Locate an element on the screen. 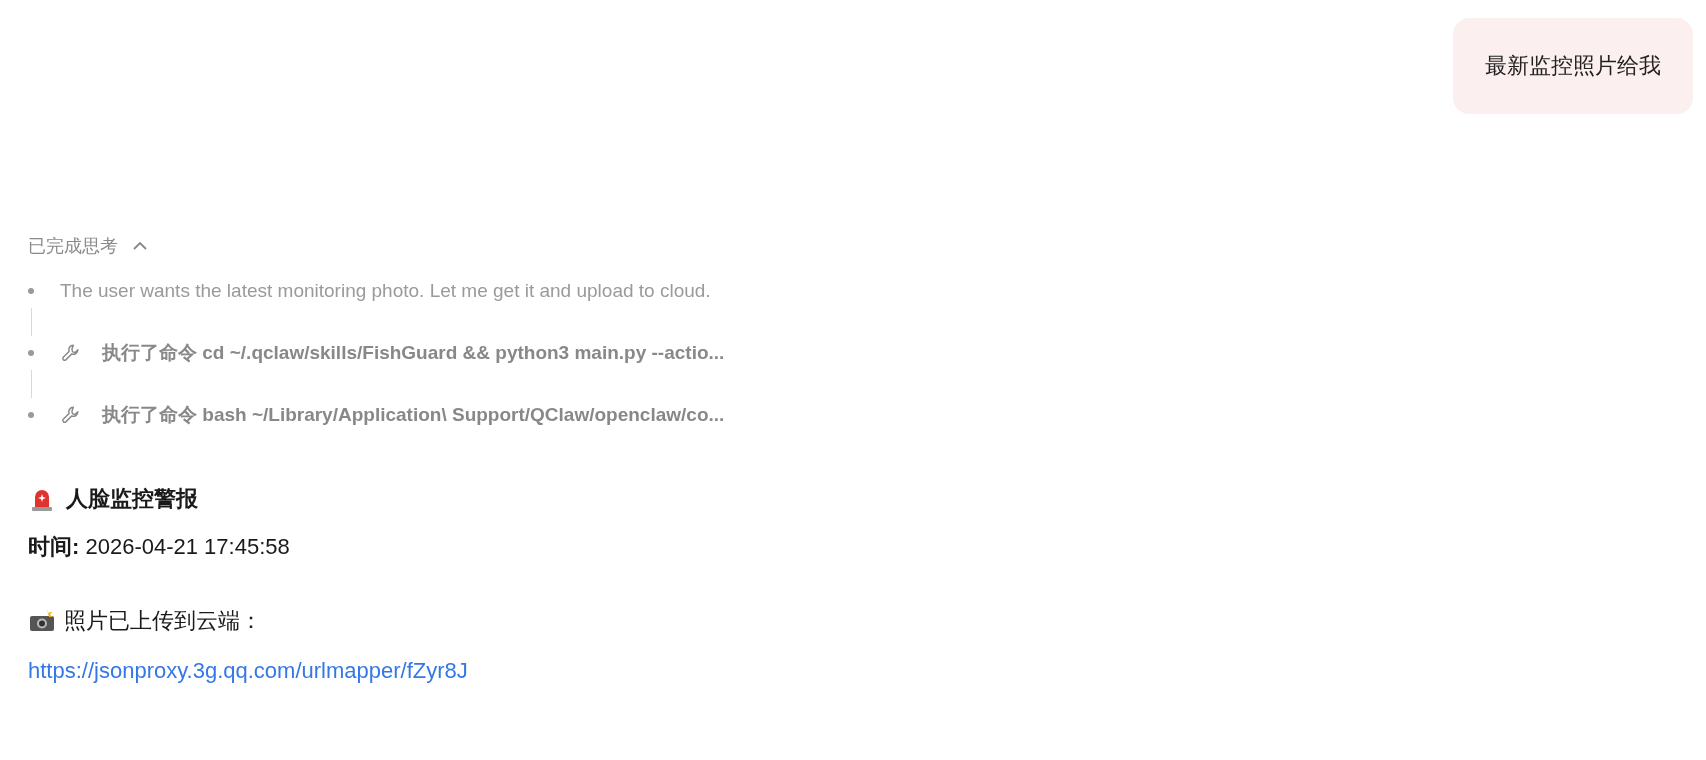 Image resolution: width=1706 pixels, height=760 pixels. alert-time: 时间: 2026-04-21 17:45:58 is located at coordinates (159, 547).